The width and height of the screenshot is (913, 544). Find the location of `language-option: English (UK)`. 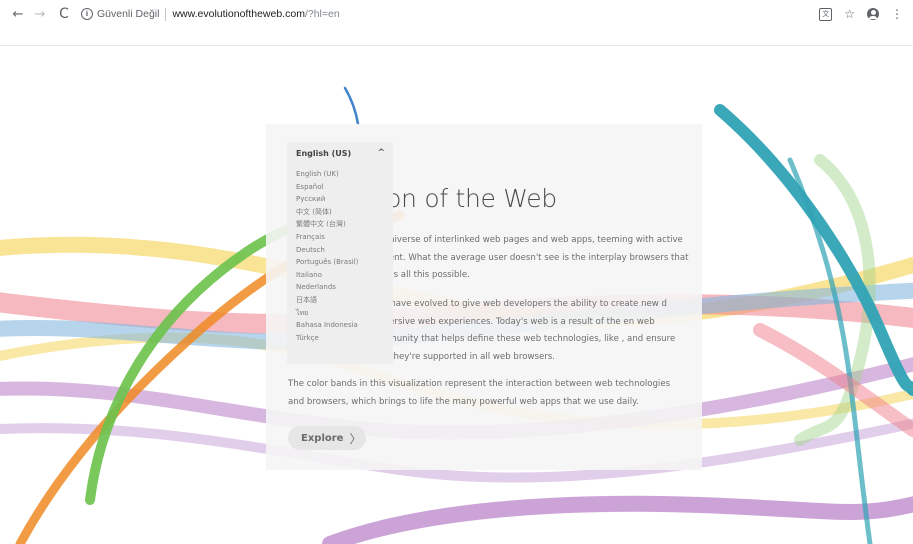

language-option: English (UK) is located at coordinates (344, 174).